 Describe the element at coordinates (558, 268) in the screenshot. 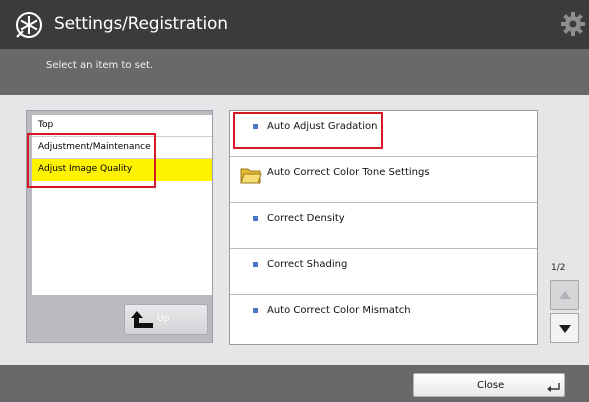

I see `page-indicator: 1/2` at that location.